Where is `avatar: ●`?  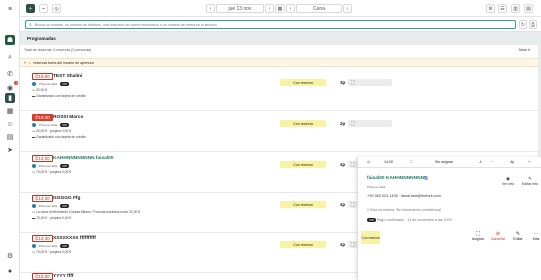 avatar: ● is located at coordinates (10, 271).